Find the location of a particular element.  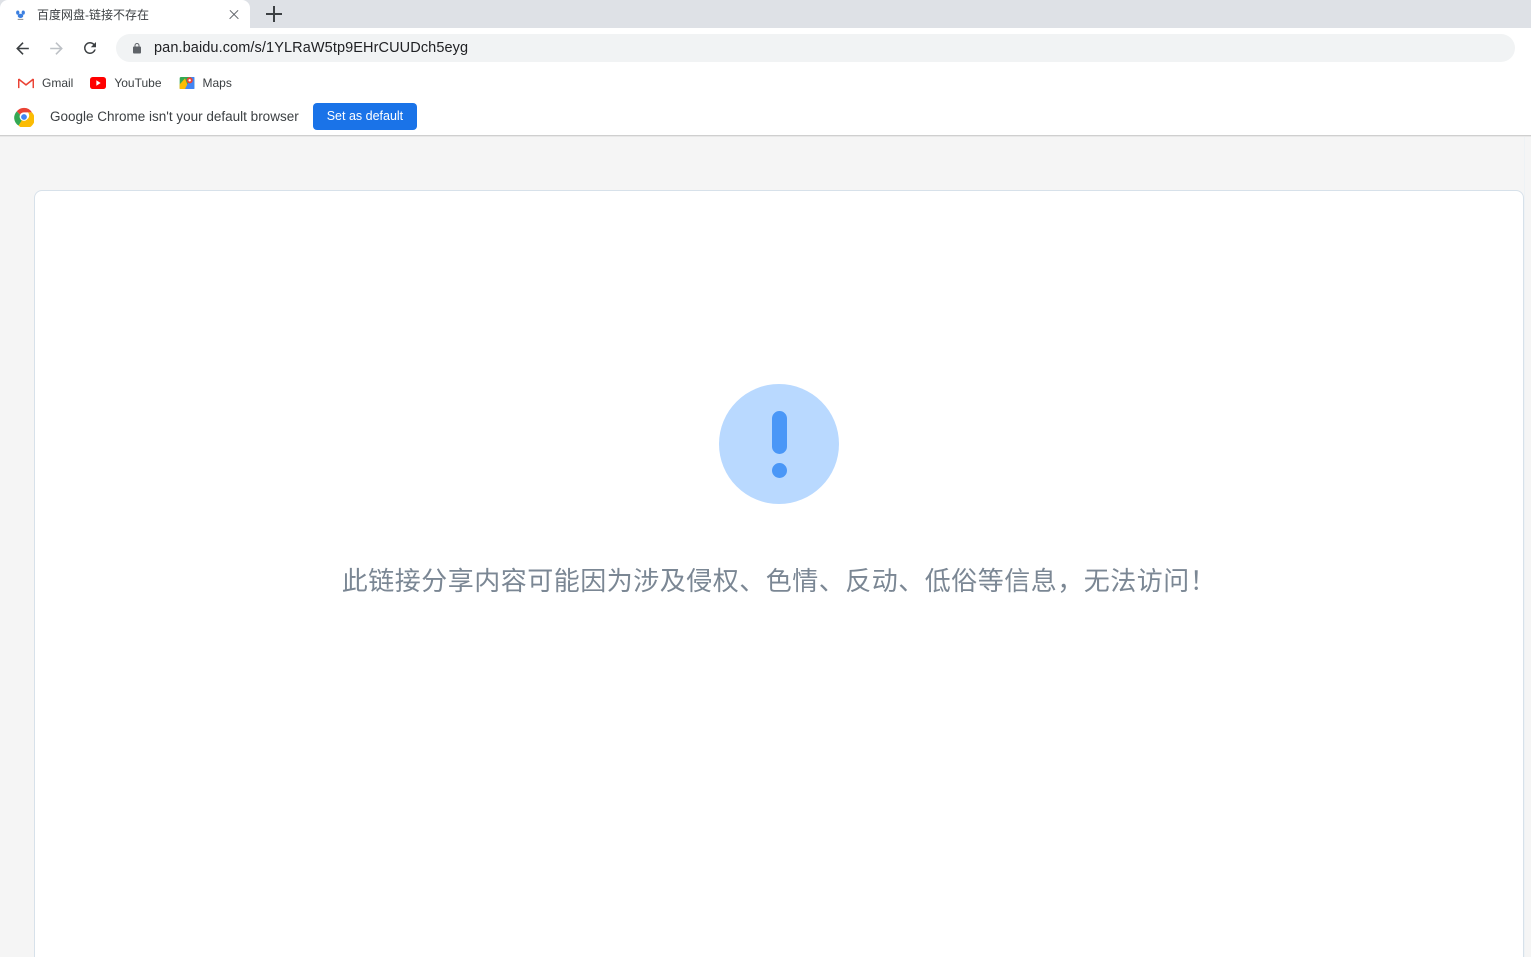

forward-arrow-icon is located at coordinates (56, 48).